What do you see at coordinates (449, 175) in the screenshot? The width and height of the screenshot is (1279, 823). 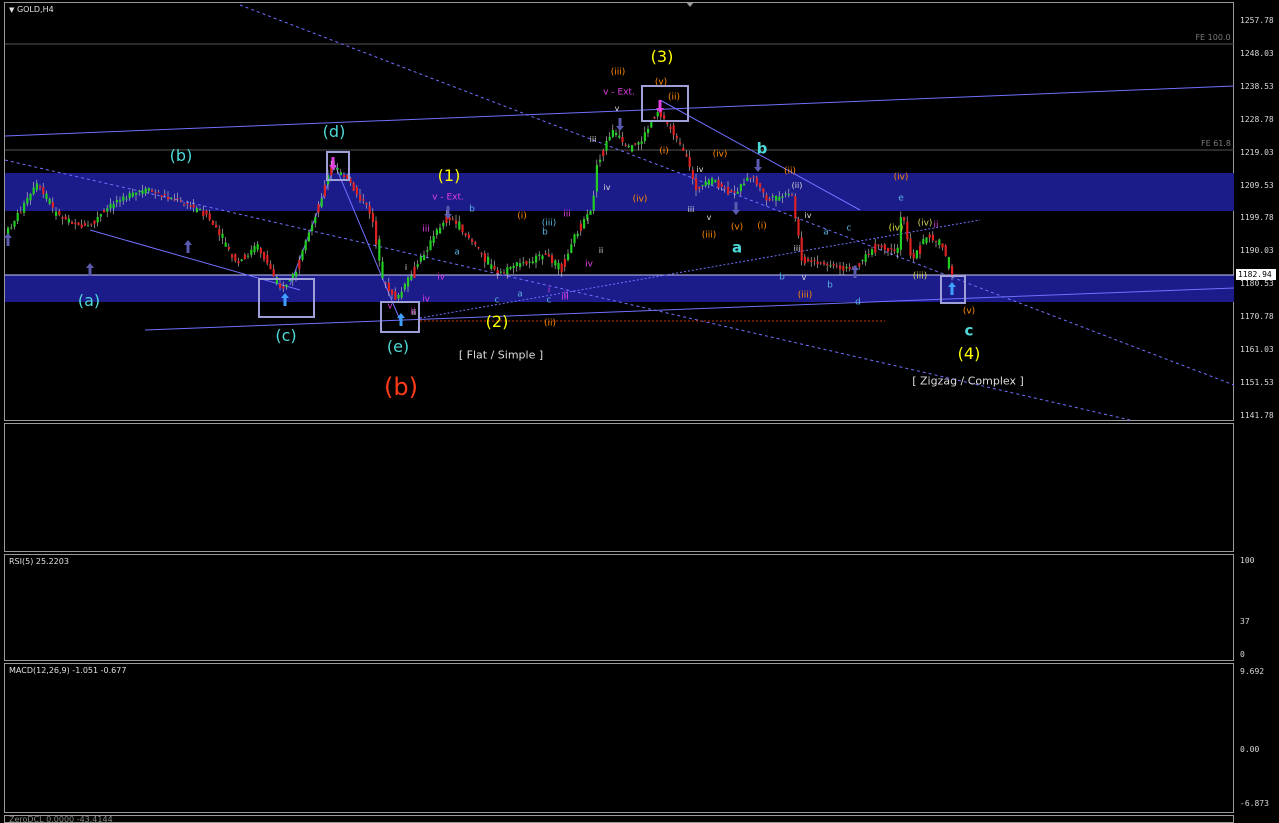 I see `wave-label-w1: (1)` at bounding box center [449, 175].